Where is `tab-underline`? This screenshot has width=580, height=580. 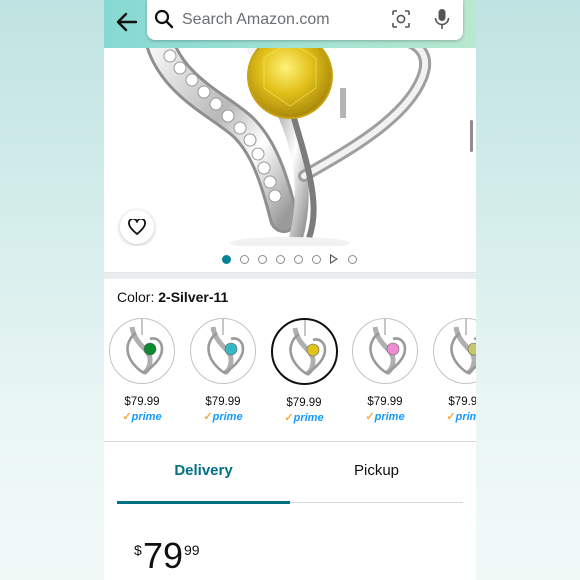 tab-underline is located at coordinates (376, 502).